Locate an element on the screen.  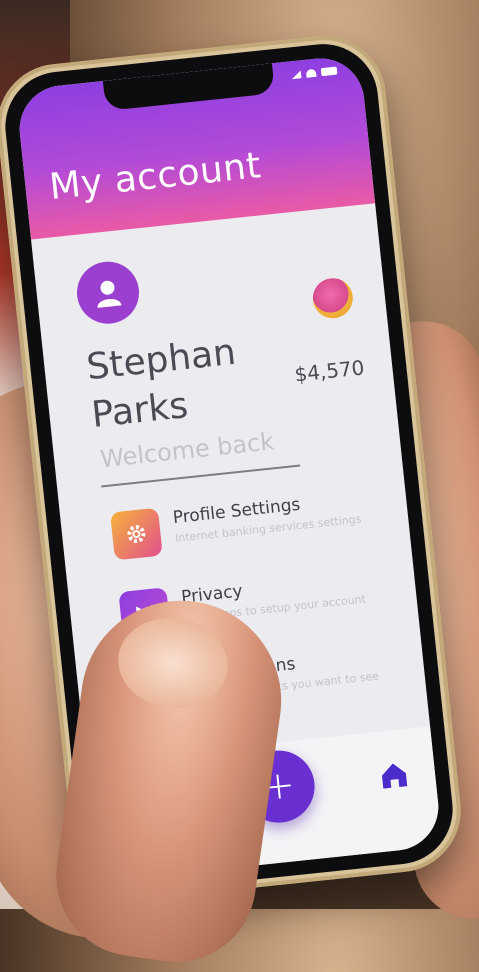
wifi-icon is located at coordinates (311, 73).